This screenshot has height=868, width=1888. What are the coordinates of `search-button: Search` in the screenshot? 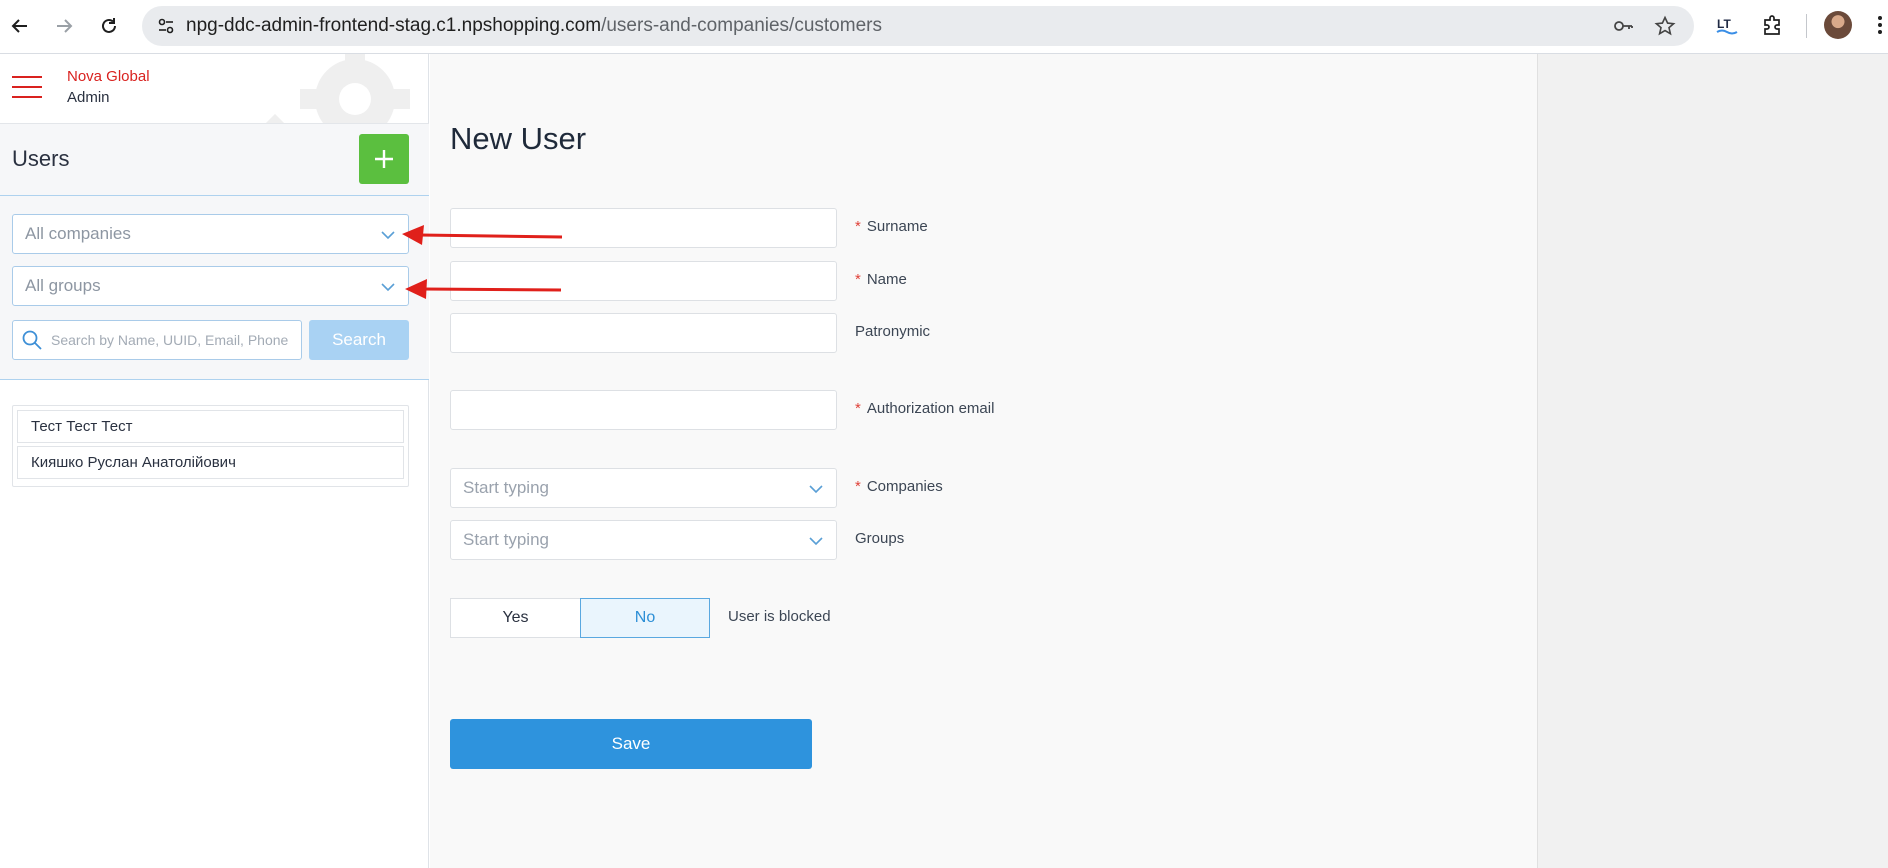 It's located at (359, 340).